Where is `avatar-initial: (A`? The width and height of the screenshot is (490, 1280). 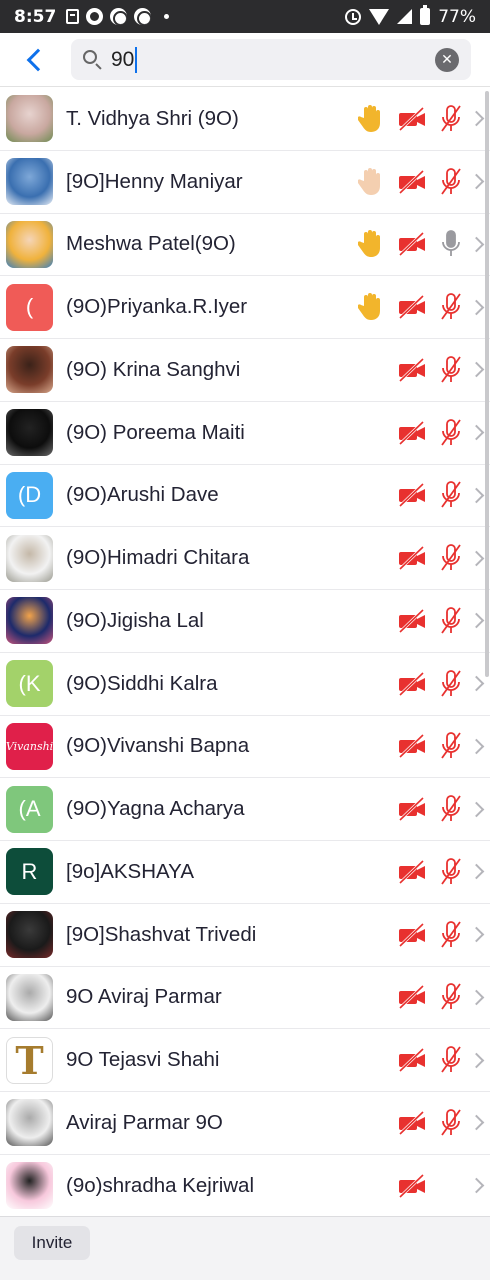
avatar-initial: (A is located at coordinates (29, 809).